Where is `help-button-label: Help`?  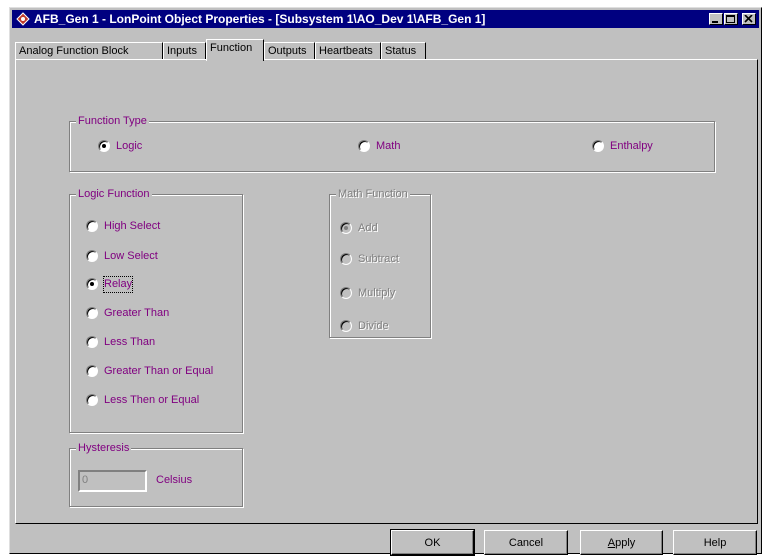
help-button-label: Help is located at coordinates (715, 542).